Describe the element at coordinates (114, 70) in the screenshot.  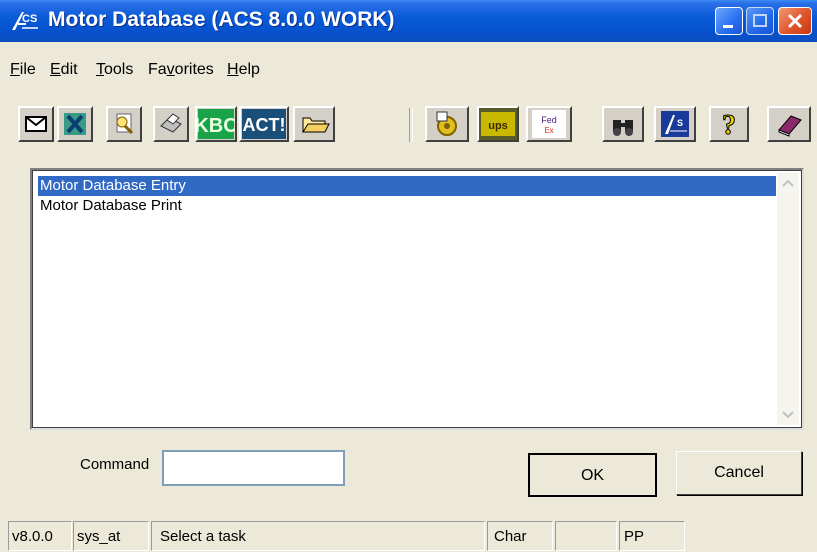
I see `menu-tools: Tools` at that location.